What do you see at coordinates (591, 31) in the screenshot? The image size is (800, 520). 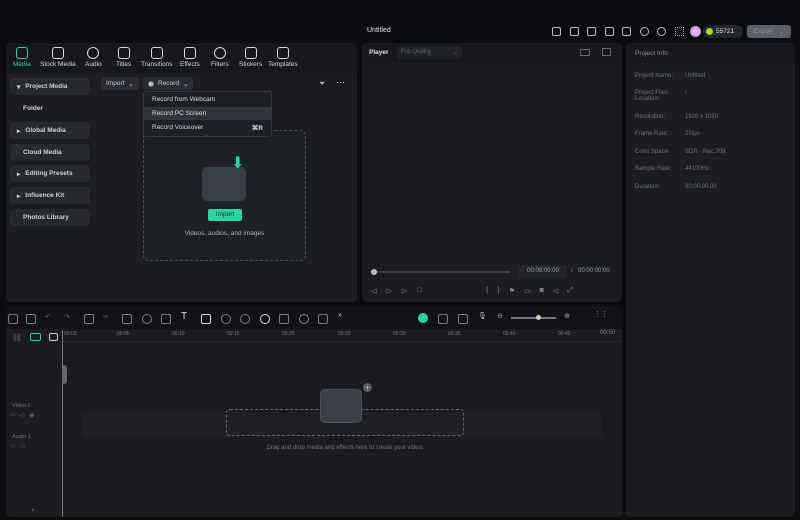 I see `storage-icon` at bounding box center [591, 31].